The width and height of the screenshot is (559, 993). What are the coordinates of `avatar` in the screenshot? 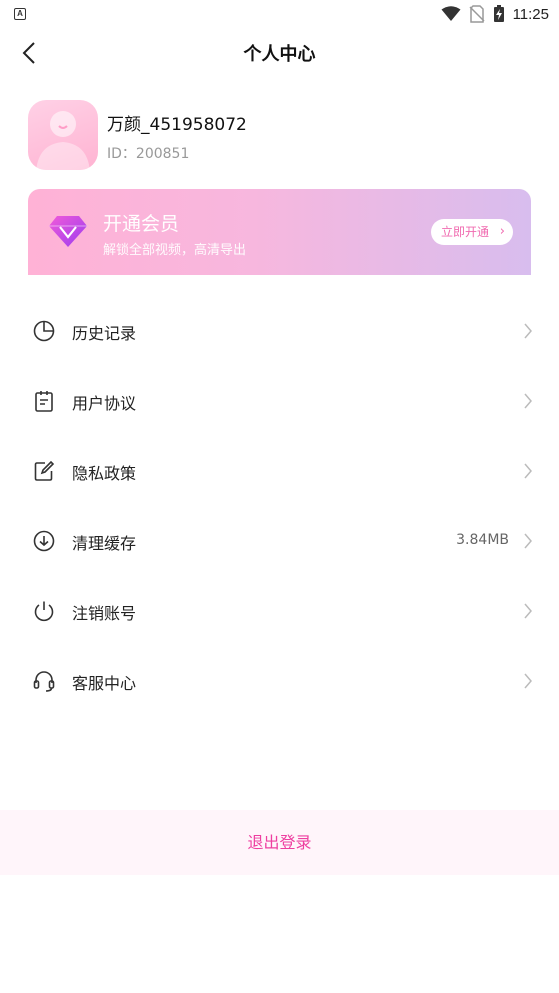 It's located at (63, 135).